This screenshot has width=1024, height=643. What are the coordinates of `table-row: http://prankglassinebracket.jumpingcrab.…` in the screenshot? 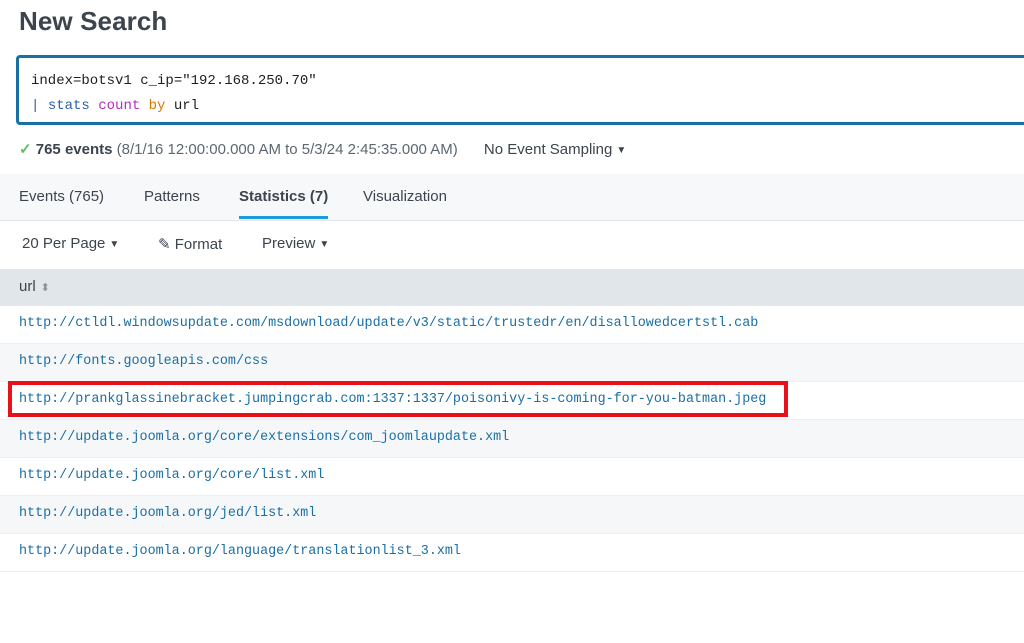 It's located at (512, 401).